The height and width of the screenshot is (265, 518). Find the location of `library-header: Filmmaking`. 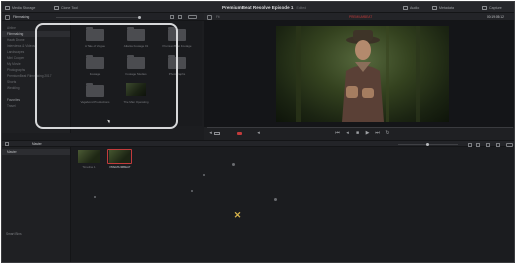

library-header: Filmmaking is located at coordinates (21, 16).